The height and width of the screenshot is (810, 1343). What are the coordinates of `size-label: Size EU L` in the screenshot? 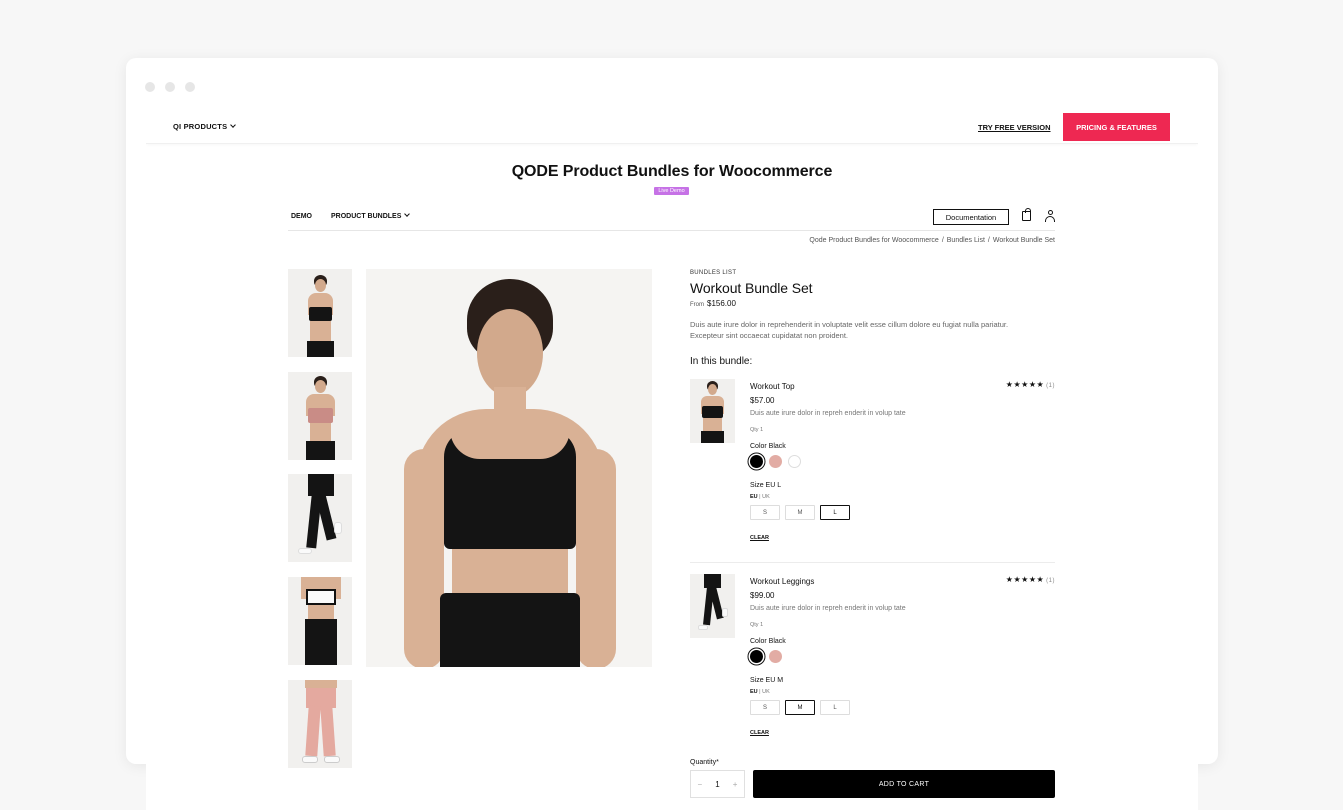 It's located at (766, 485).